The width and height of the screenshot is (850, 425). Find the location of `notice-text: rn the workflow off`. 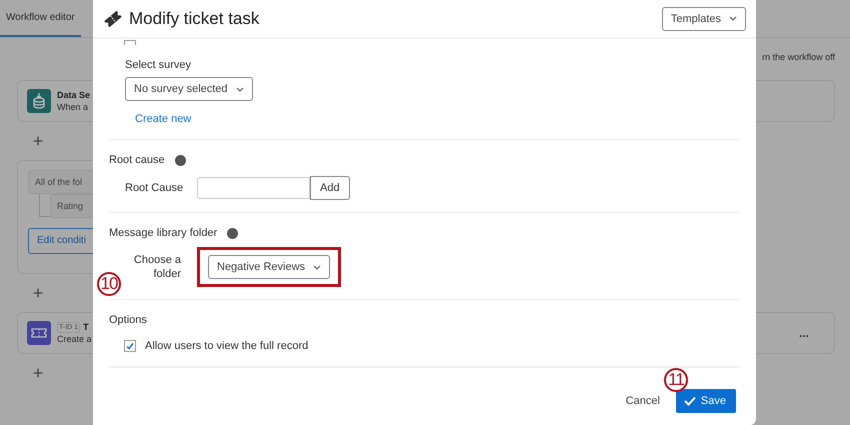

notice-text: rn the workflow off is located at coordinates (798, 57).